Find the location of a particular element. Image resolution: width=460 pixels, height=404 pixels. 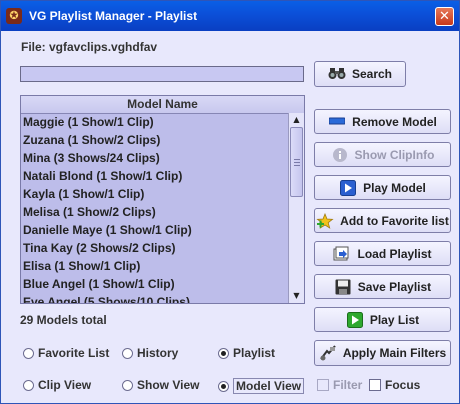

radio-history: History is located at coordinates (150, 353).